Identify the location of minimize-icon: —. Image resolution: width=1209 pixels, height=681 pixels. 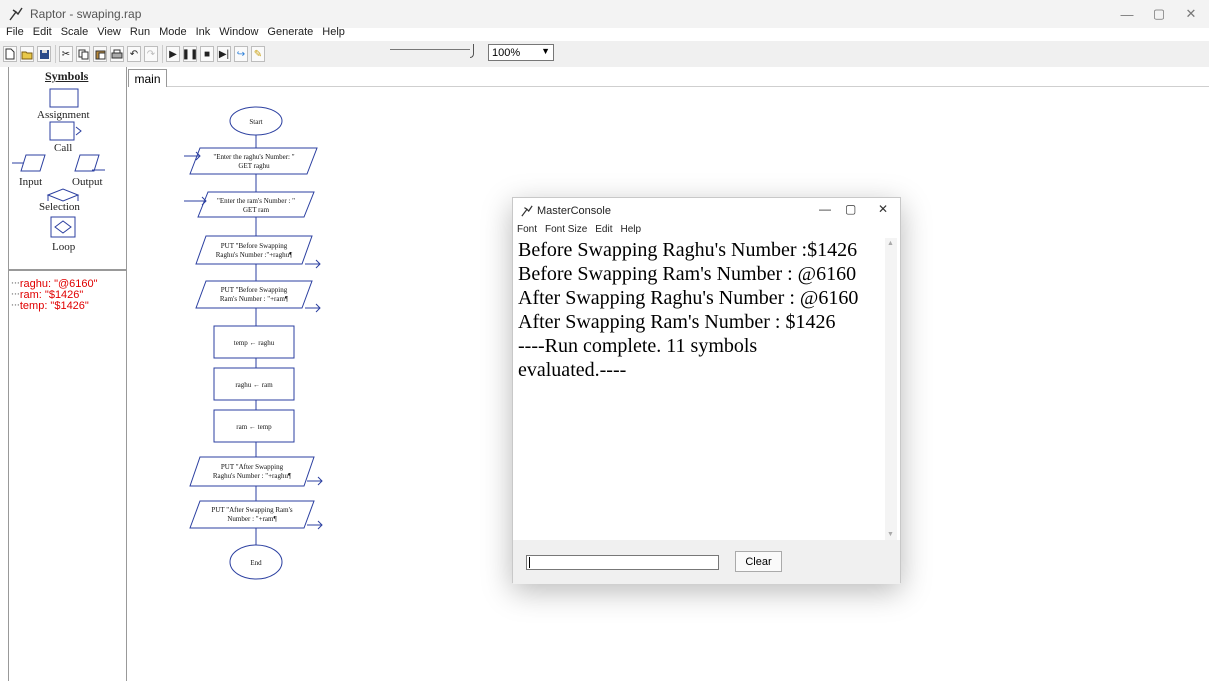
(1127, 14).